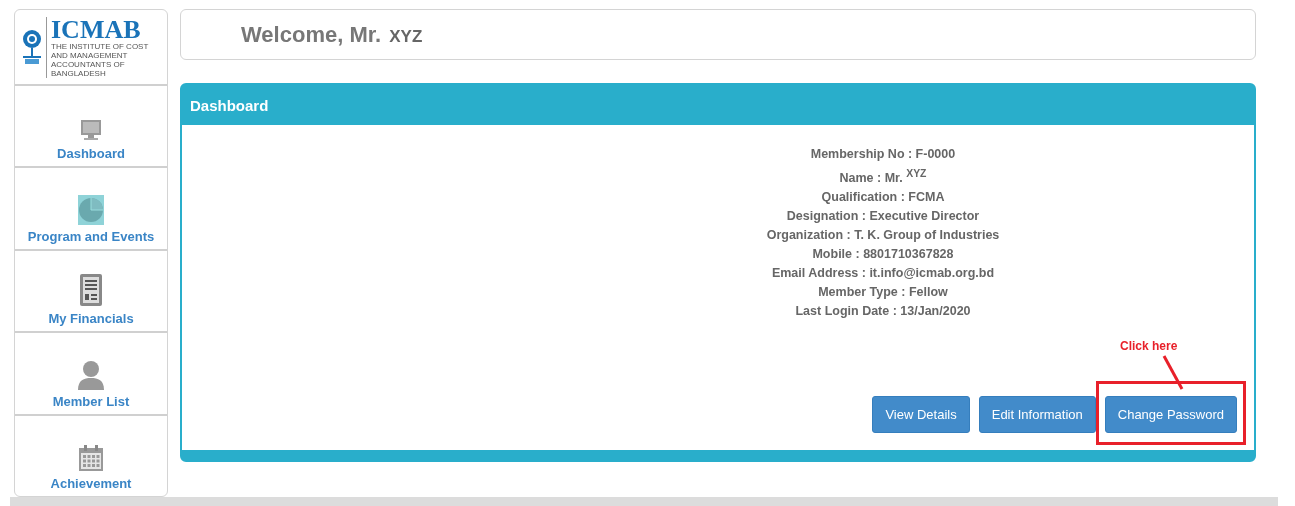 This screenshot has width=1295, height=506. Describe the element at coordinates (32, 47) in the screenshot. I see `emblem-icon` at that location.